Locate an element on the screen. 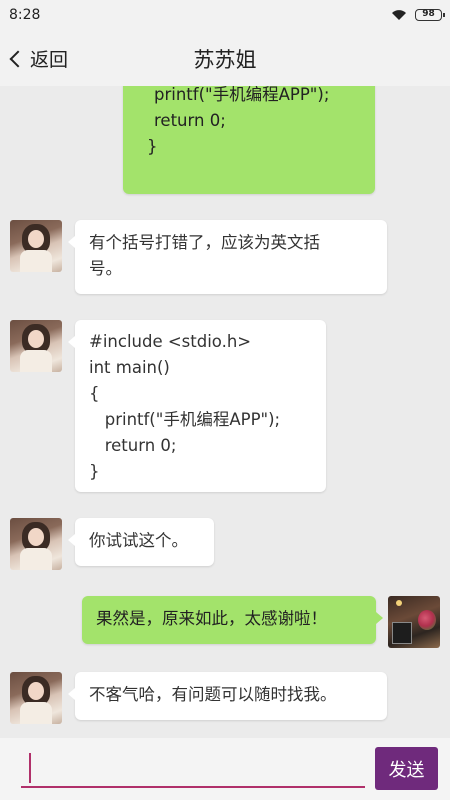 This screenshot has height=800, width=450. message-bubble-sent: printf("手机编程APP"); return 0; } is located at coordinates (249, 140).